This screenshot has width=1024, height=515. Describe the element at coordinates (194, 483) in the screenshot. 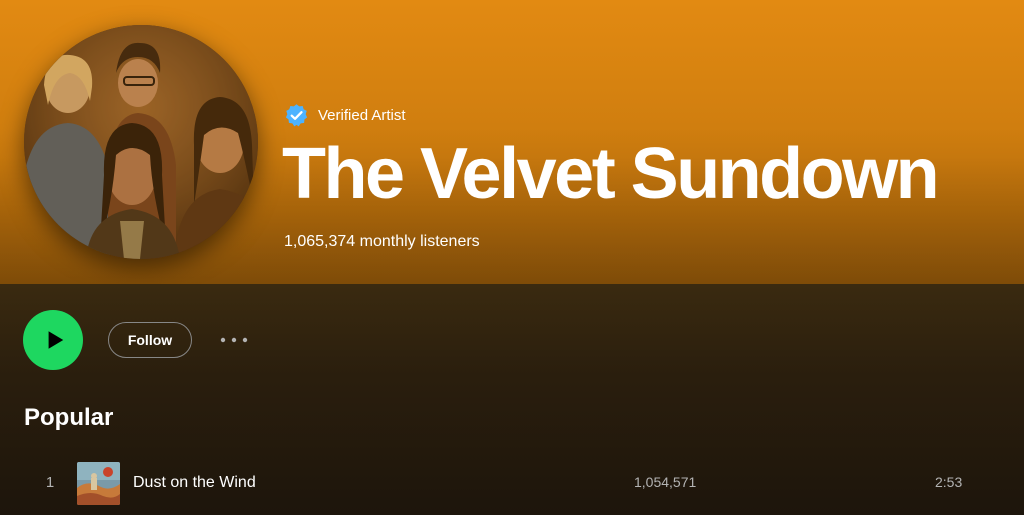

I see `track-title: Dust on the Wind` at that location.